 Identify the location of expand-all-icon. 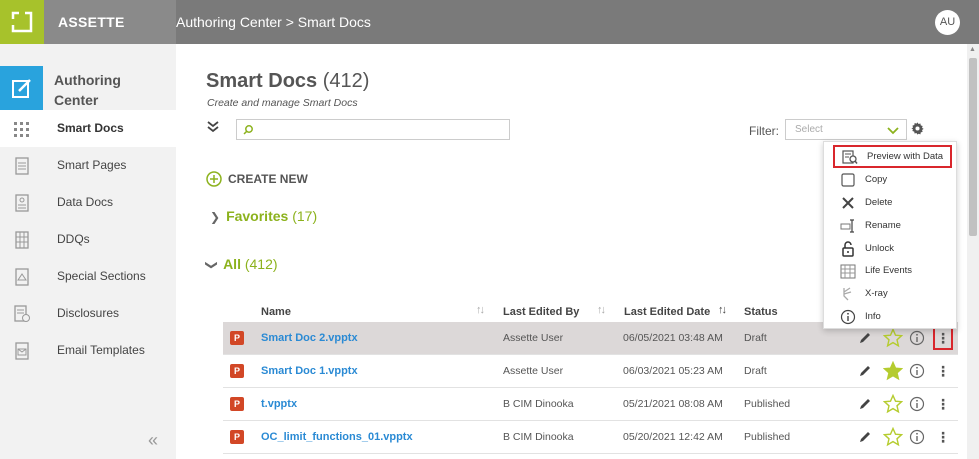
(213, 127).